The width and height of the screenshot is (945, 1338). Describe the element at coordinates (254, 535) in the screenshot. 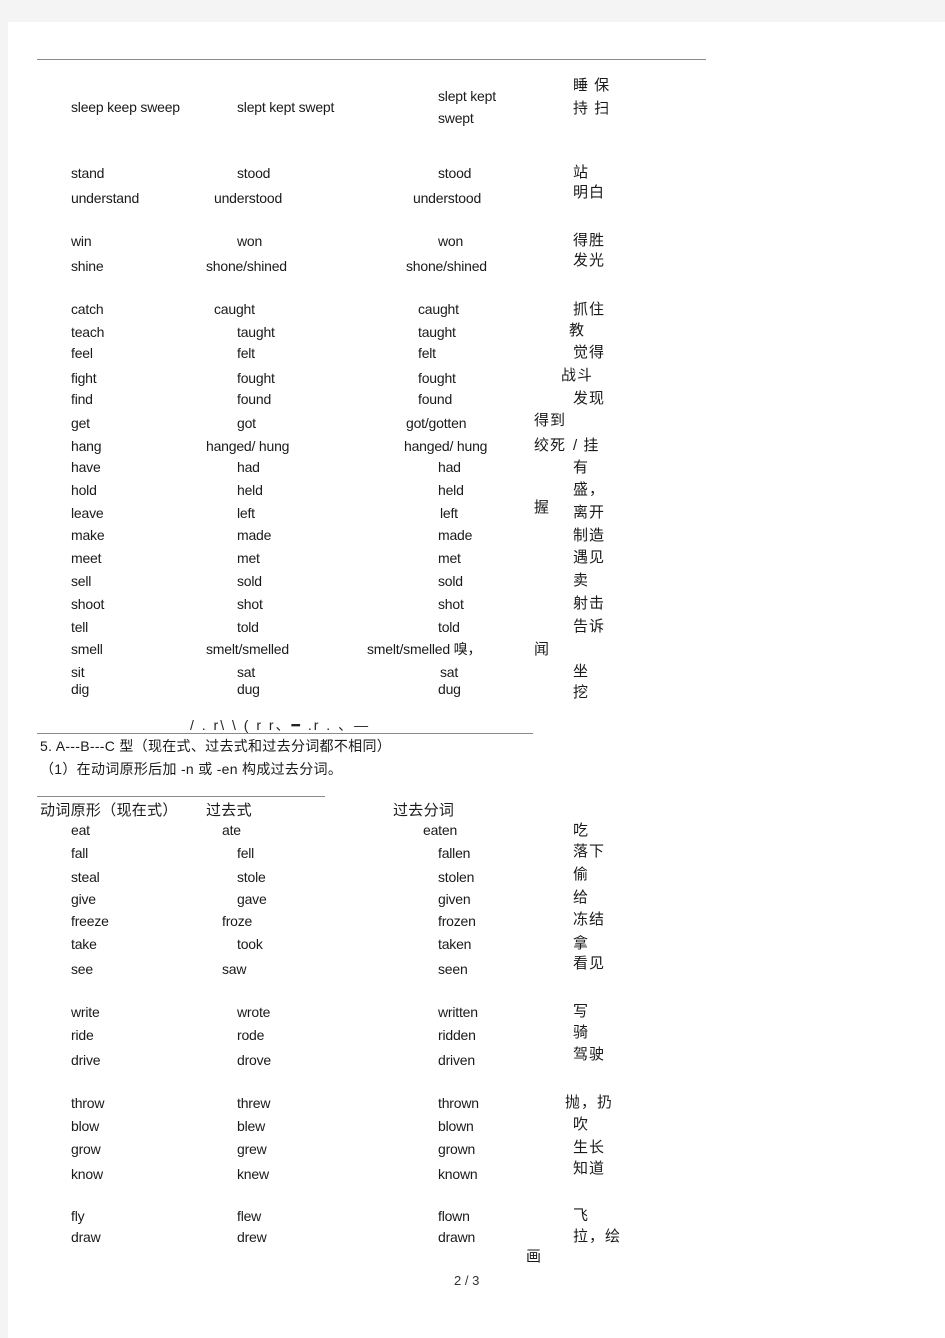

I see `past-form: made` at that location.